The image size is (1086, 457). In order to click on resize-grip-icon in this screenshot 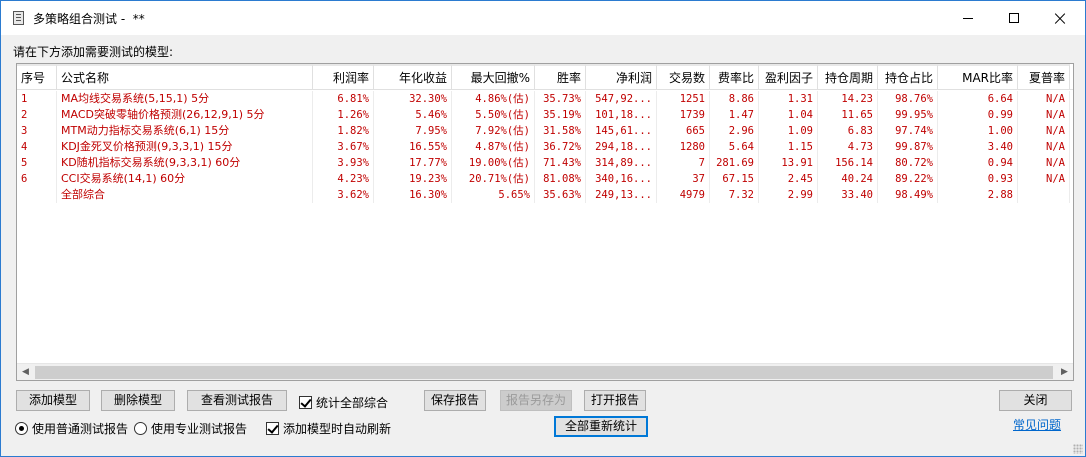, I will do `click(1078, 449)`.